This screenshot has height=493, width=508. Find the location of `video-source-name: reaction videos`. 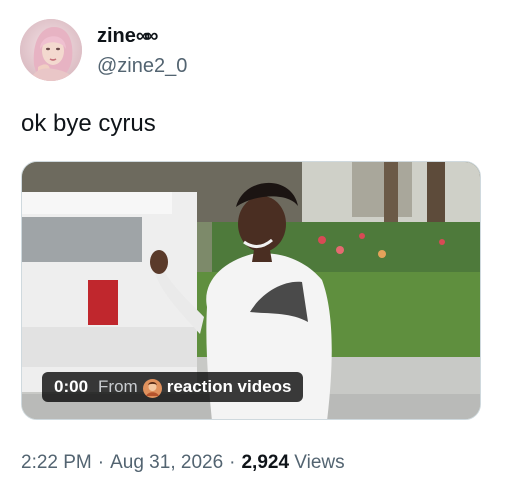

video-source-name: reaction videos is located at coordinates (229, 386).